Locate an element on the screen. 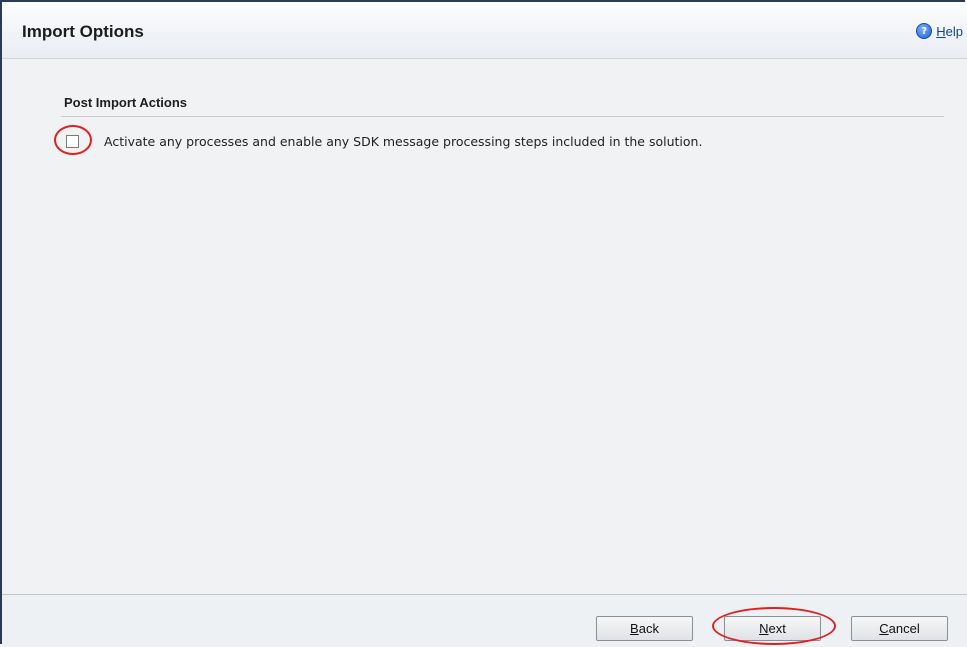  help-label: Help is located at coordinates (949, 31).